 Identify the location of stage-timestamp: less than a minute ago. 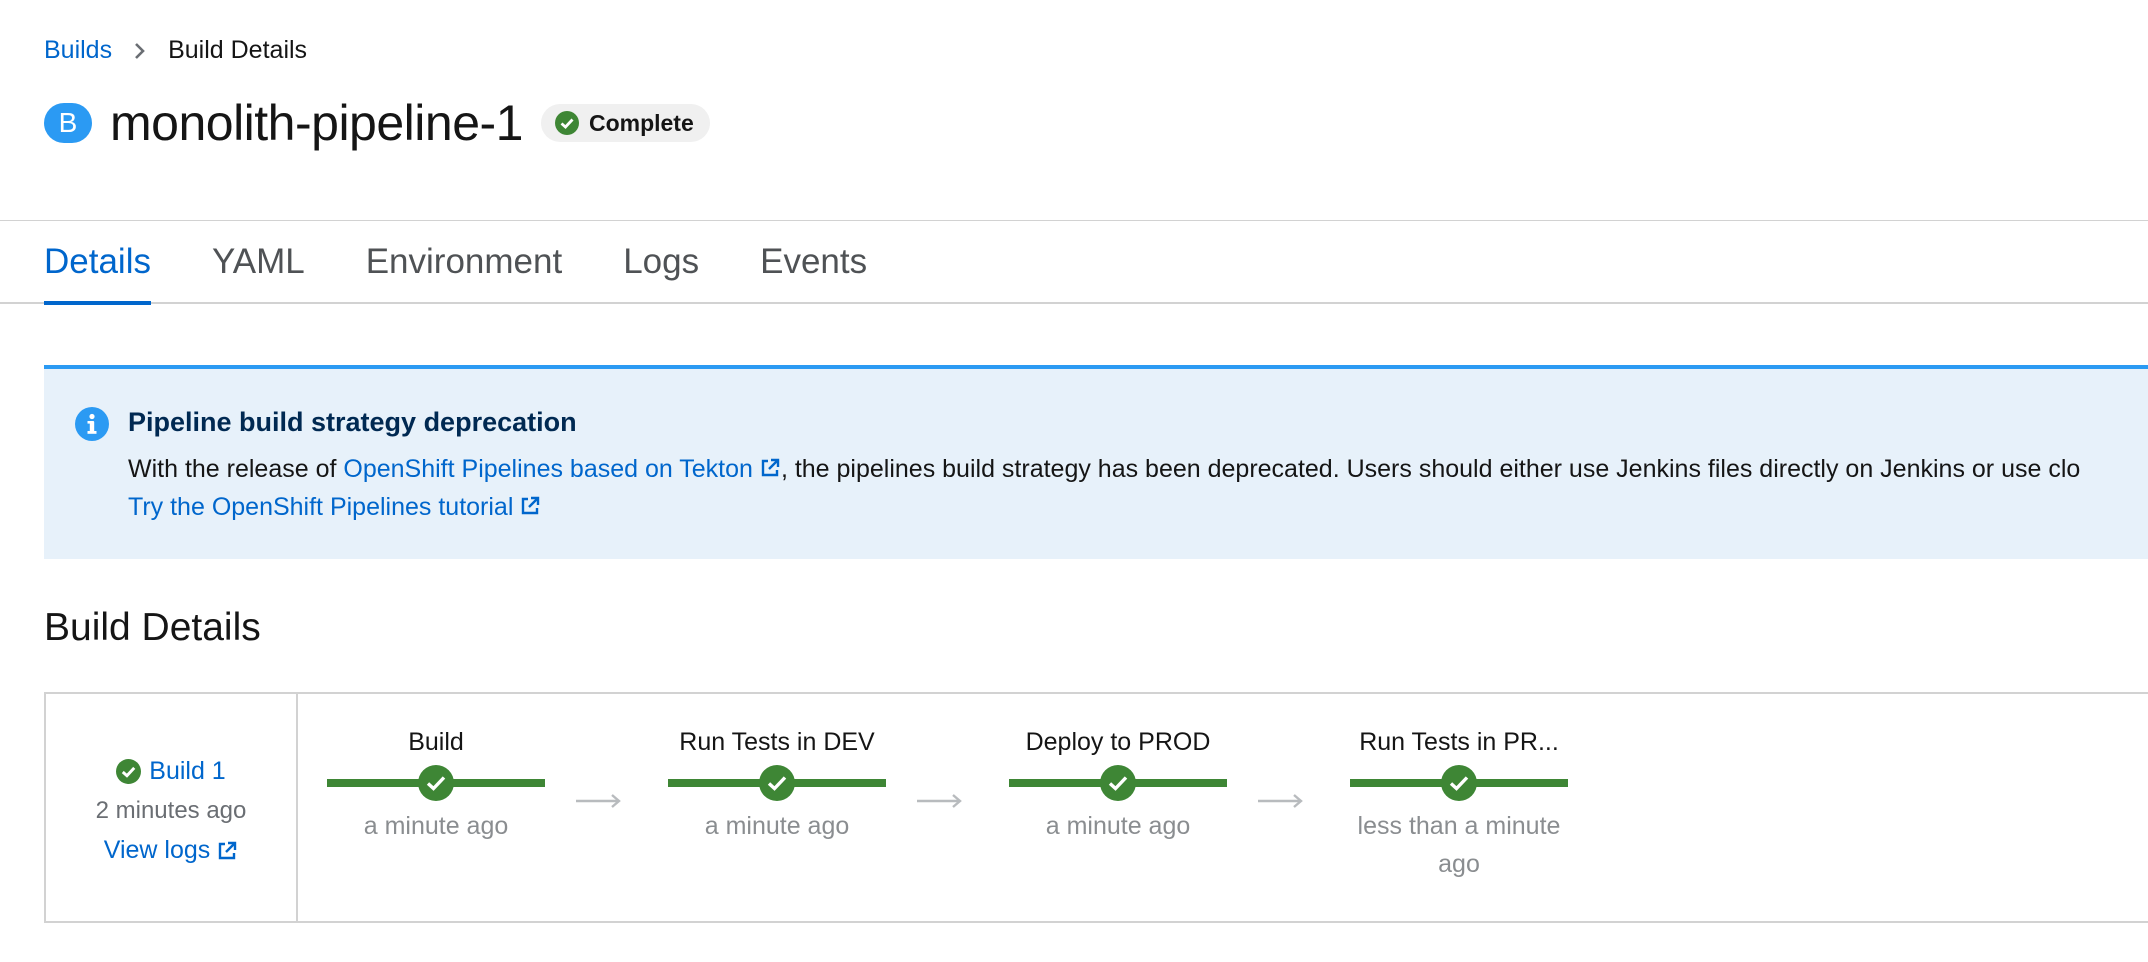
(1459, 845).